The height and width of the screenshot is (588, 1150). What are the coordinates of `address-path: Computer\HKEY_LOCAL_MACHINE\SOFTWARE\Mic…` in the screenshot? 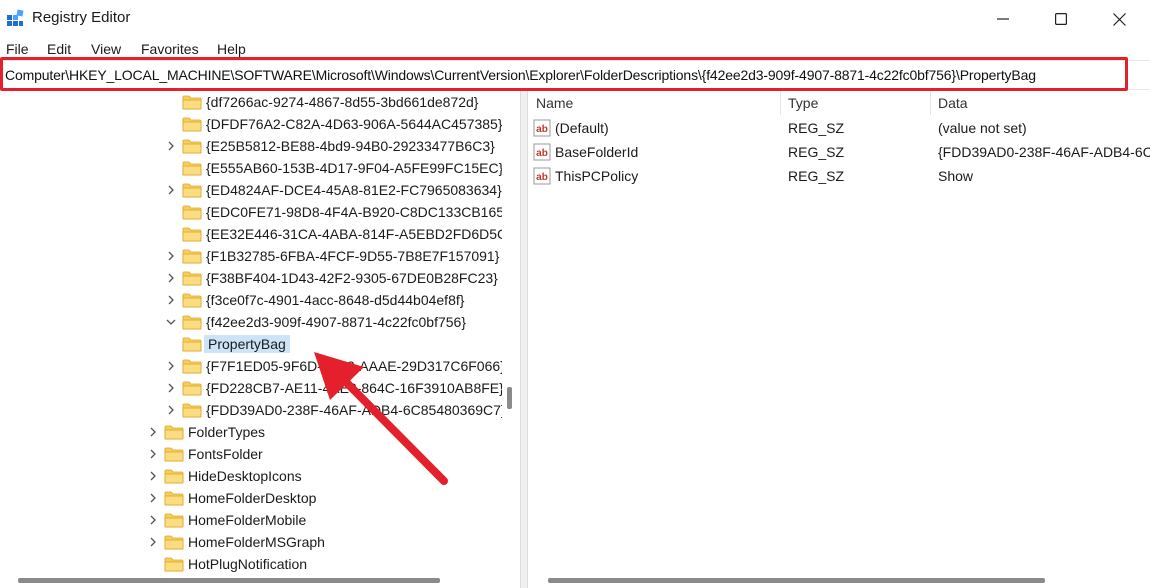 It's located at (520, 75).